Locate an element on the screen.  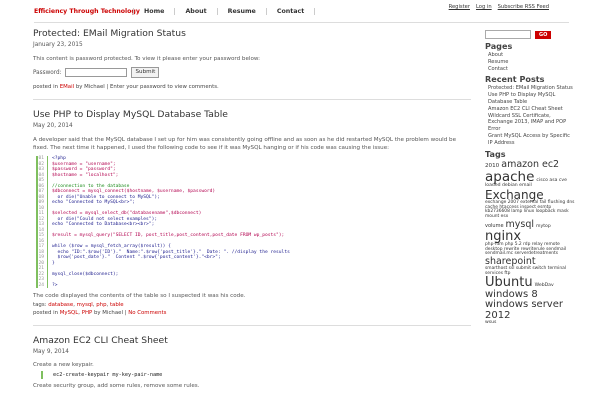
post-date: May 20, 2014 is located at coordinates (53, 126).